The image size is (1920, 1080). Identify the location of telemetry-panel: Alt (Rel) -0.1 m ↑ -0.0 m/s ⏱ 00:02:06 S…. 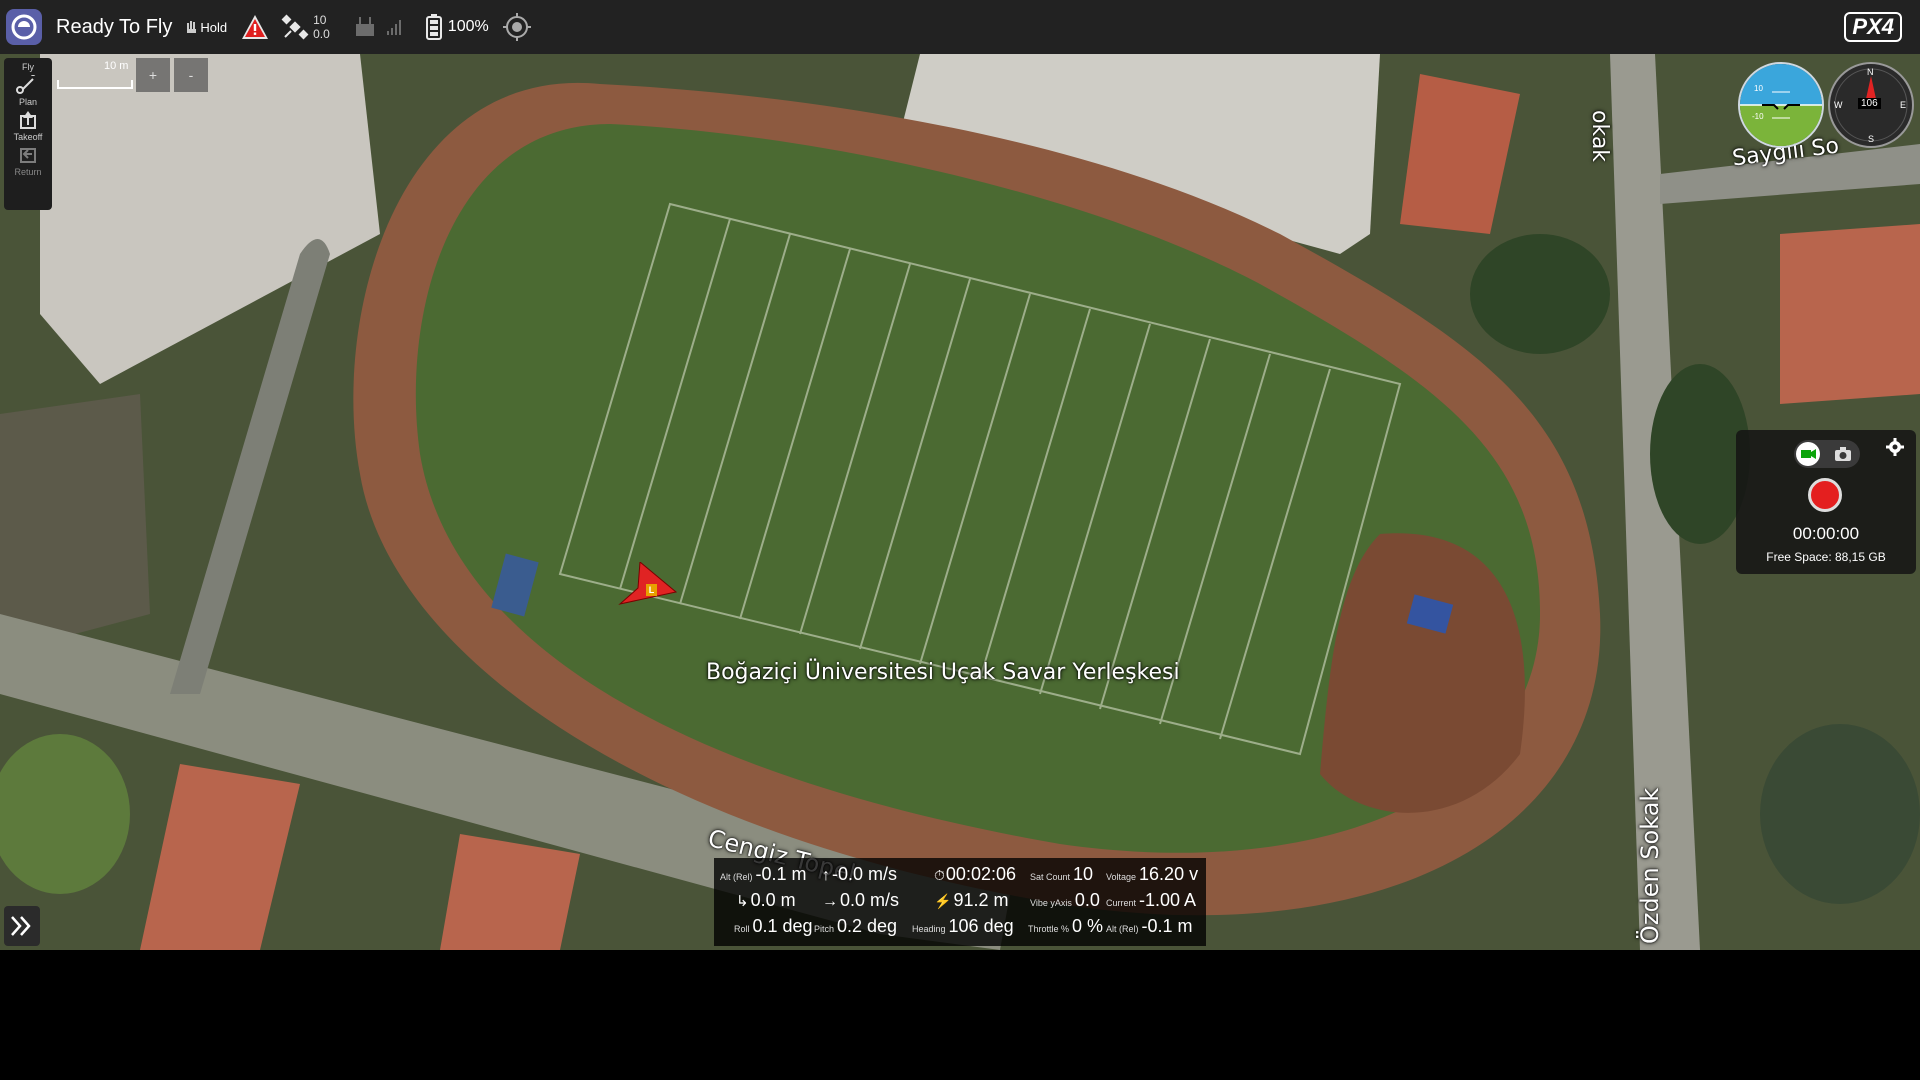
(960, 902).